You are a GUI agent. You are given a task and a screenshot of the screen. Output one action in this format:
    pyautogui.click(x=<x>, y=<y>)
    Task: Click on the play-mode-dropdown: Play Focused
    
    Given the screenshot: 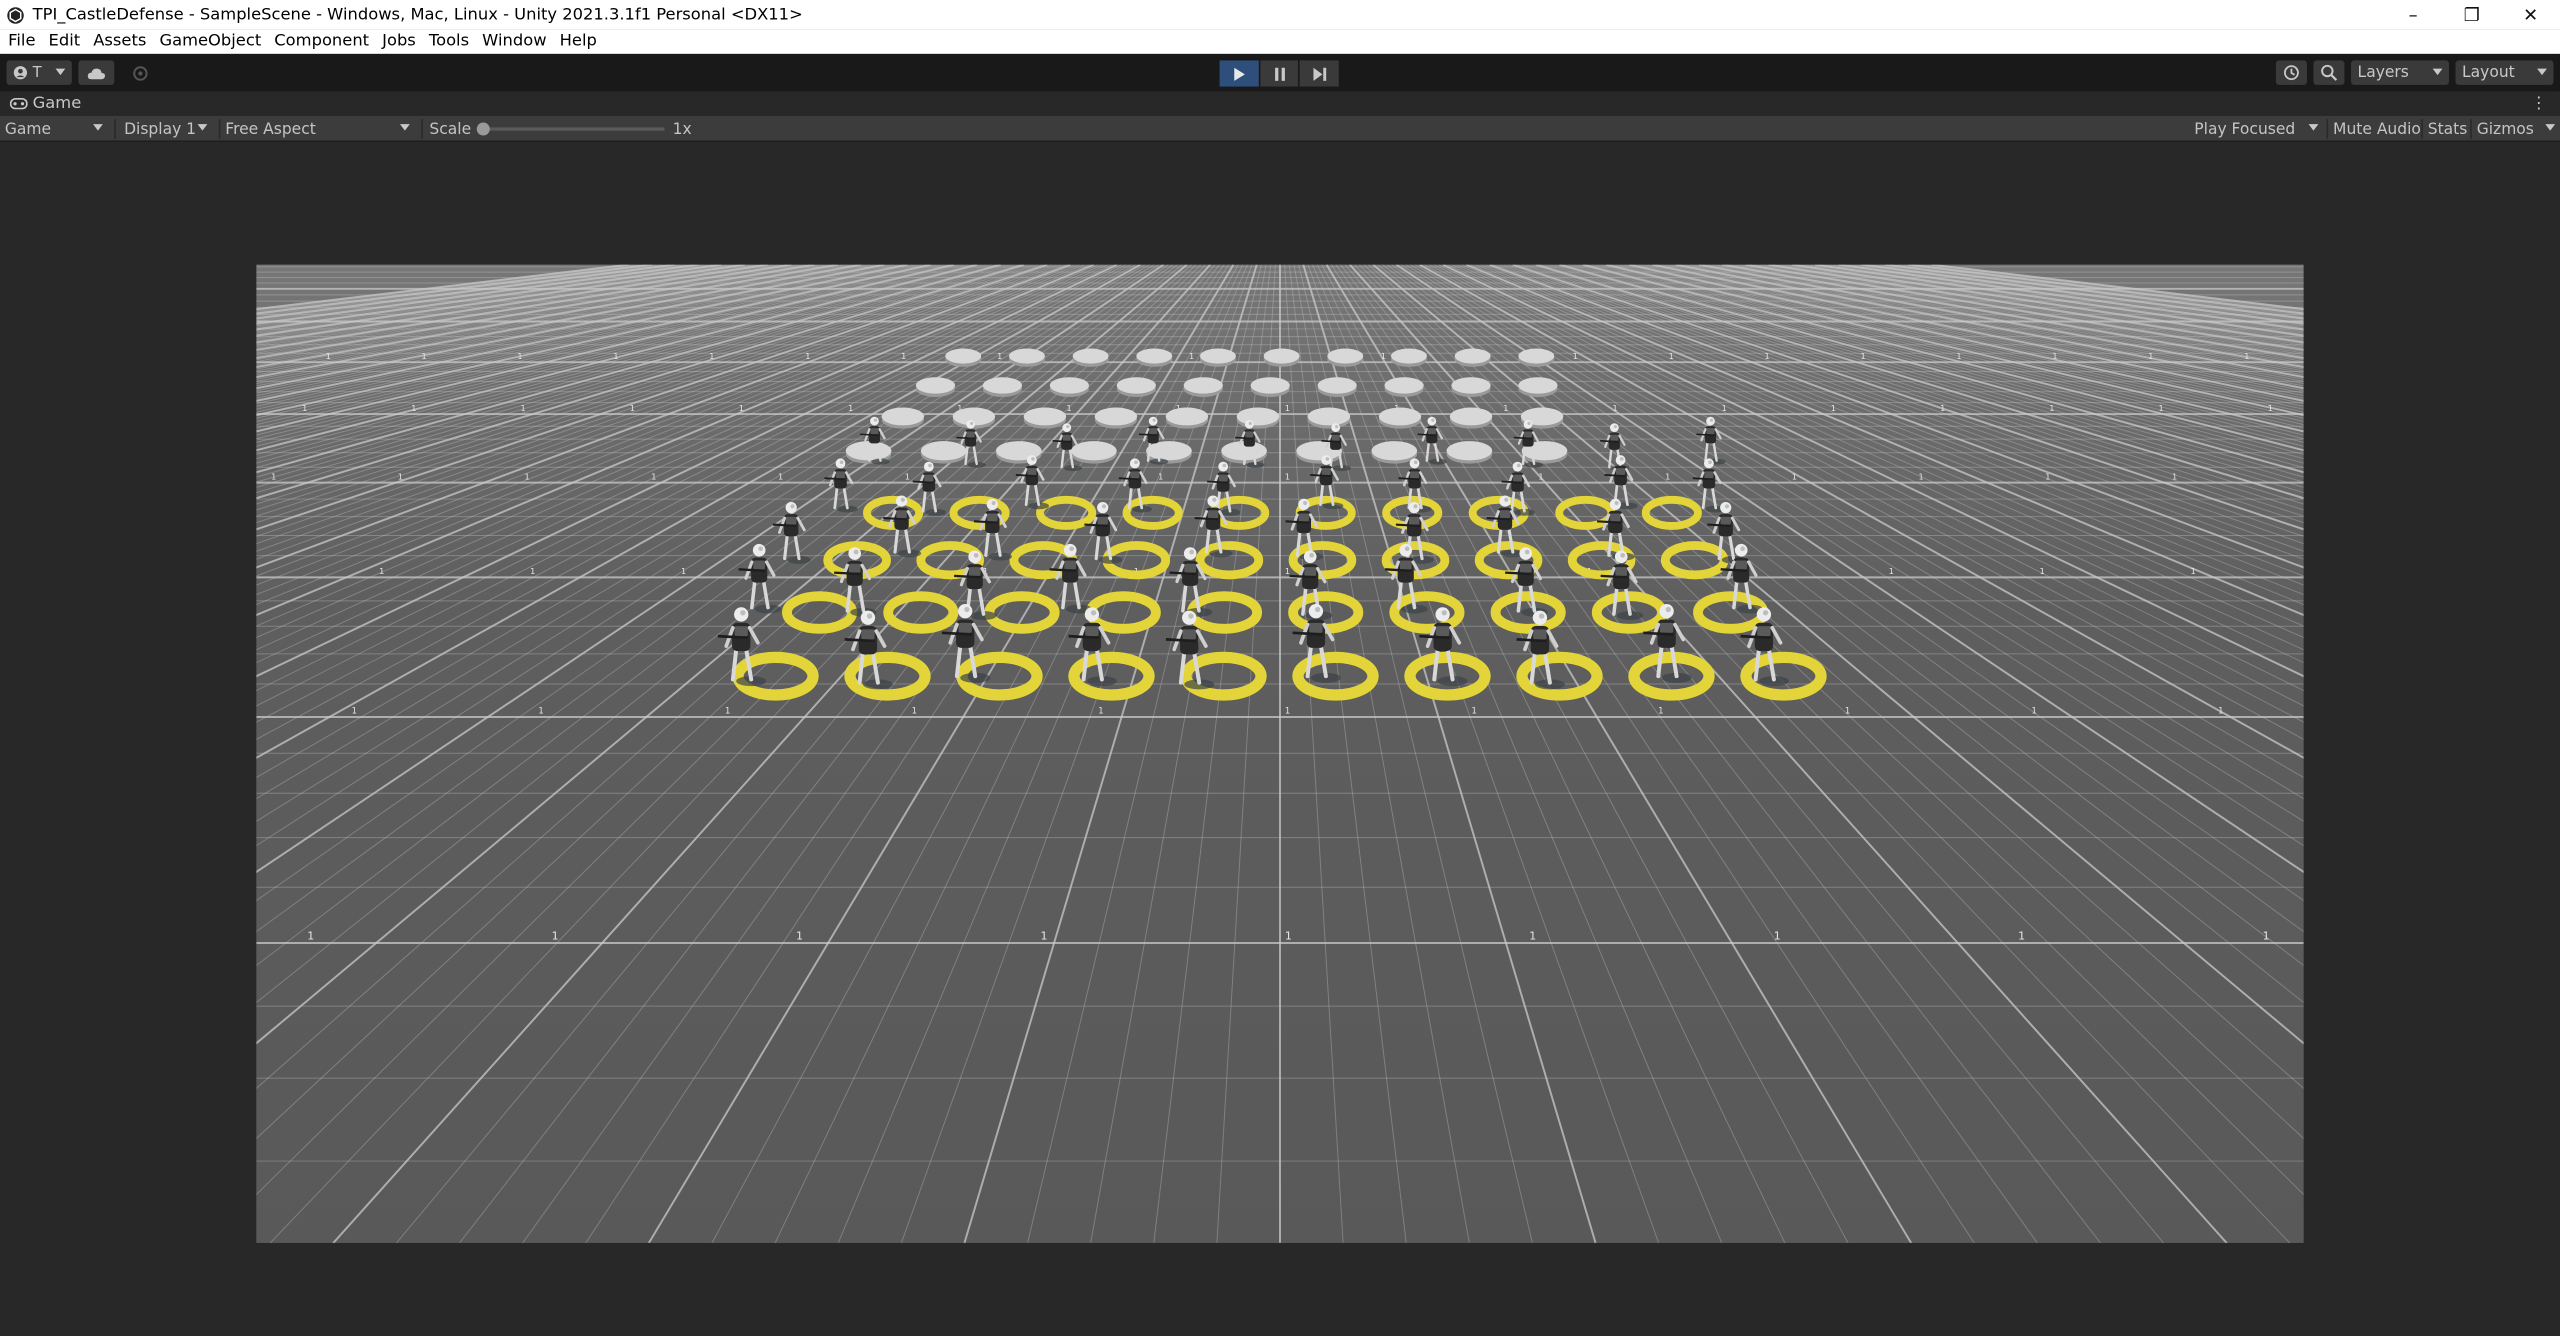 What is the action you would take?
    pyautogui.click(x=2259, y=129)
    